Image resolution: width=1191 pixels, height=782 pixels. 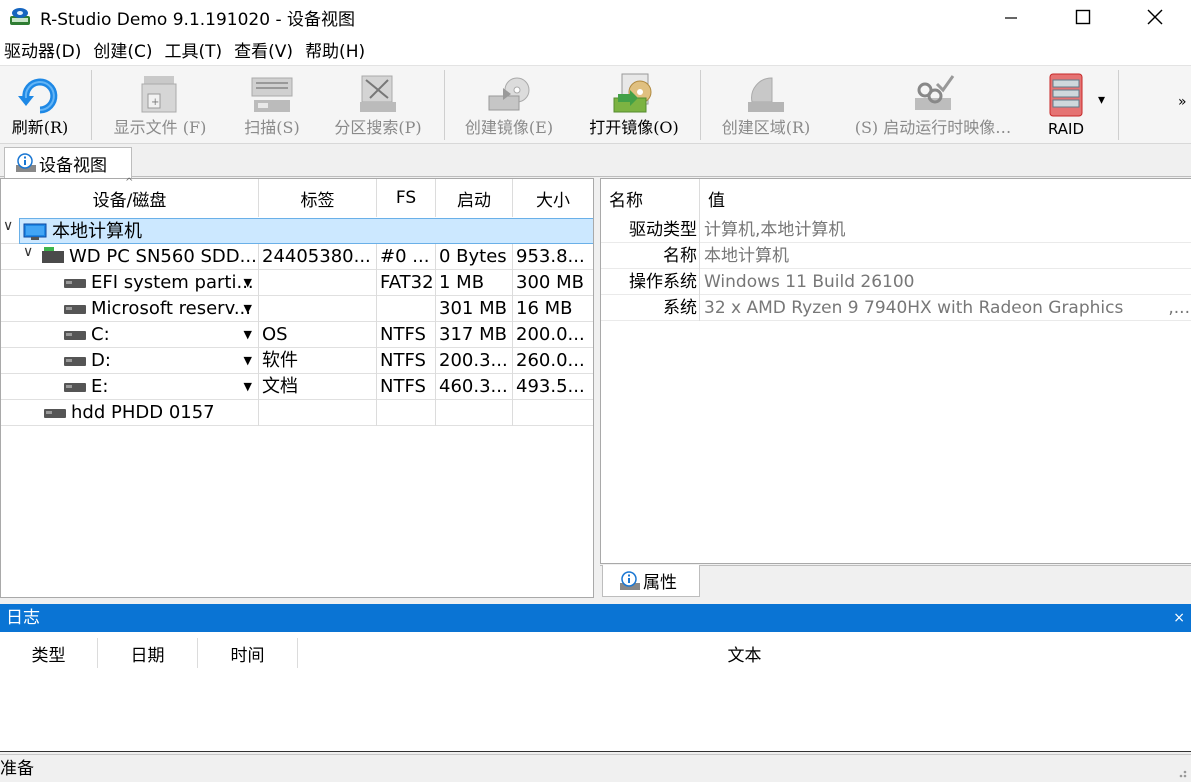 I want to click on computer-icon, so click(x=35, y=232).